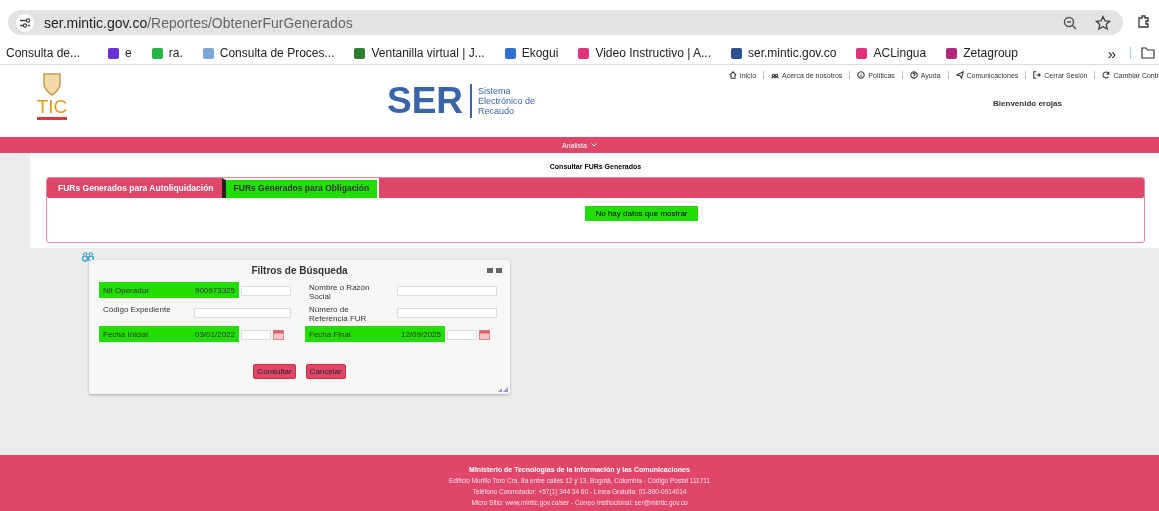 Image resolution: width=1159 pixels, height=511 pixels. I want to click on question-icon, so click(913, 75).